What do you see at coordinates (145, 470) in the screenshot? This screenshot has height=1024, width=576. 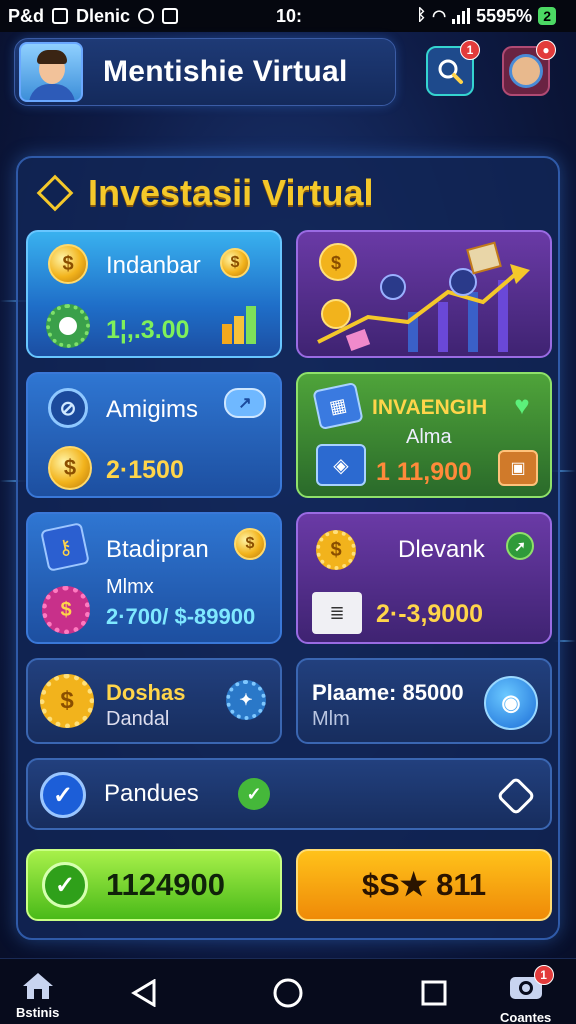 I see `card-value: 2·1500` at bounding box center [145, 470].